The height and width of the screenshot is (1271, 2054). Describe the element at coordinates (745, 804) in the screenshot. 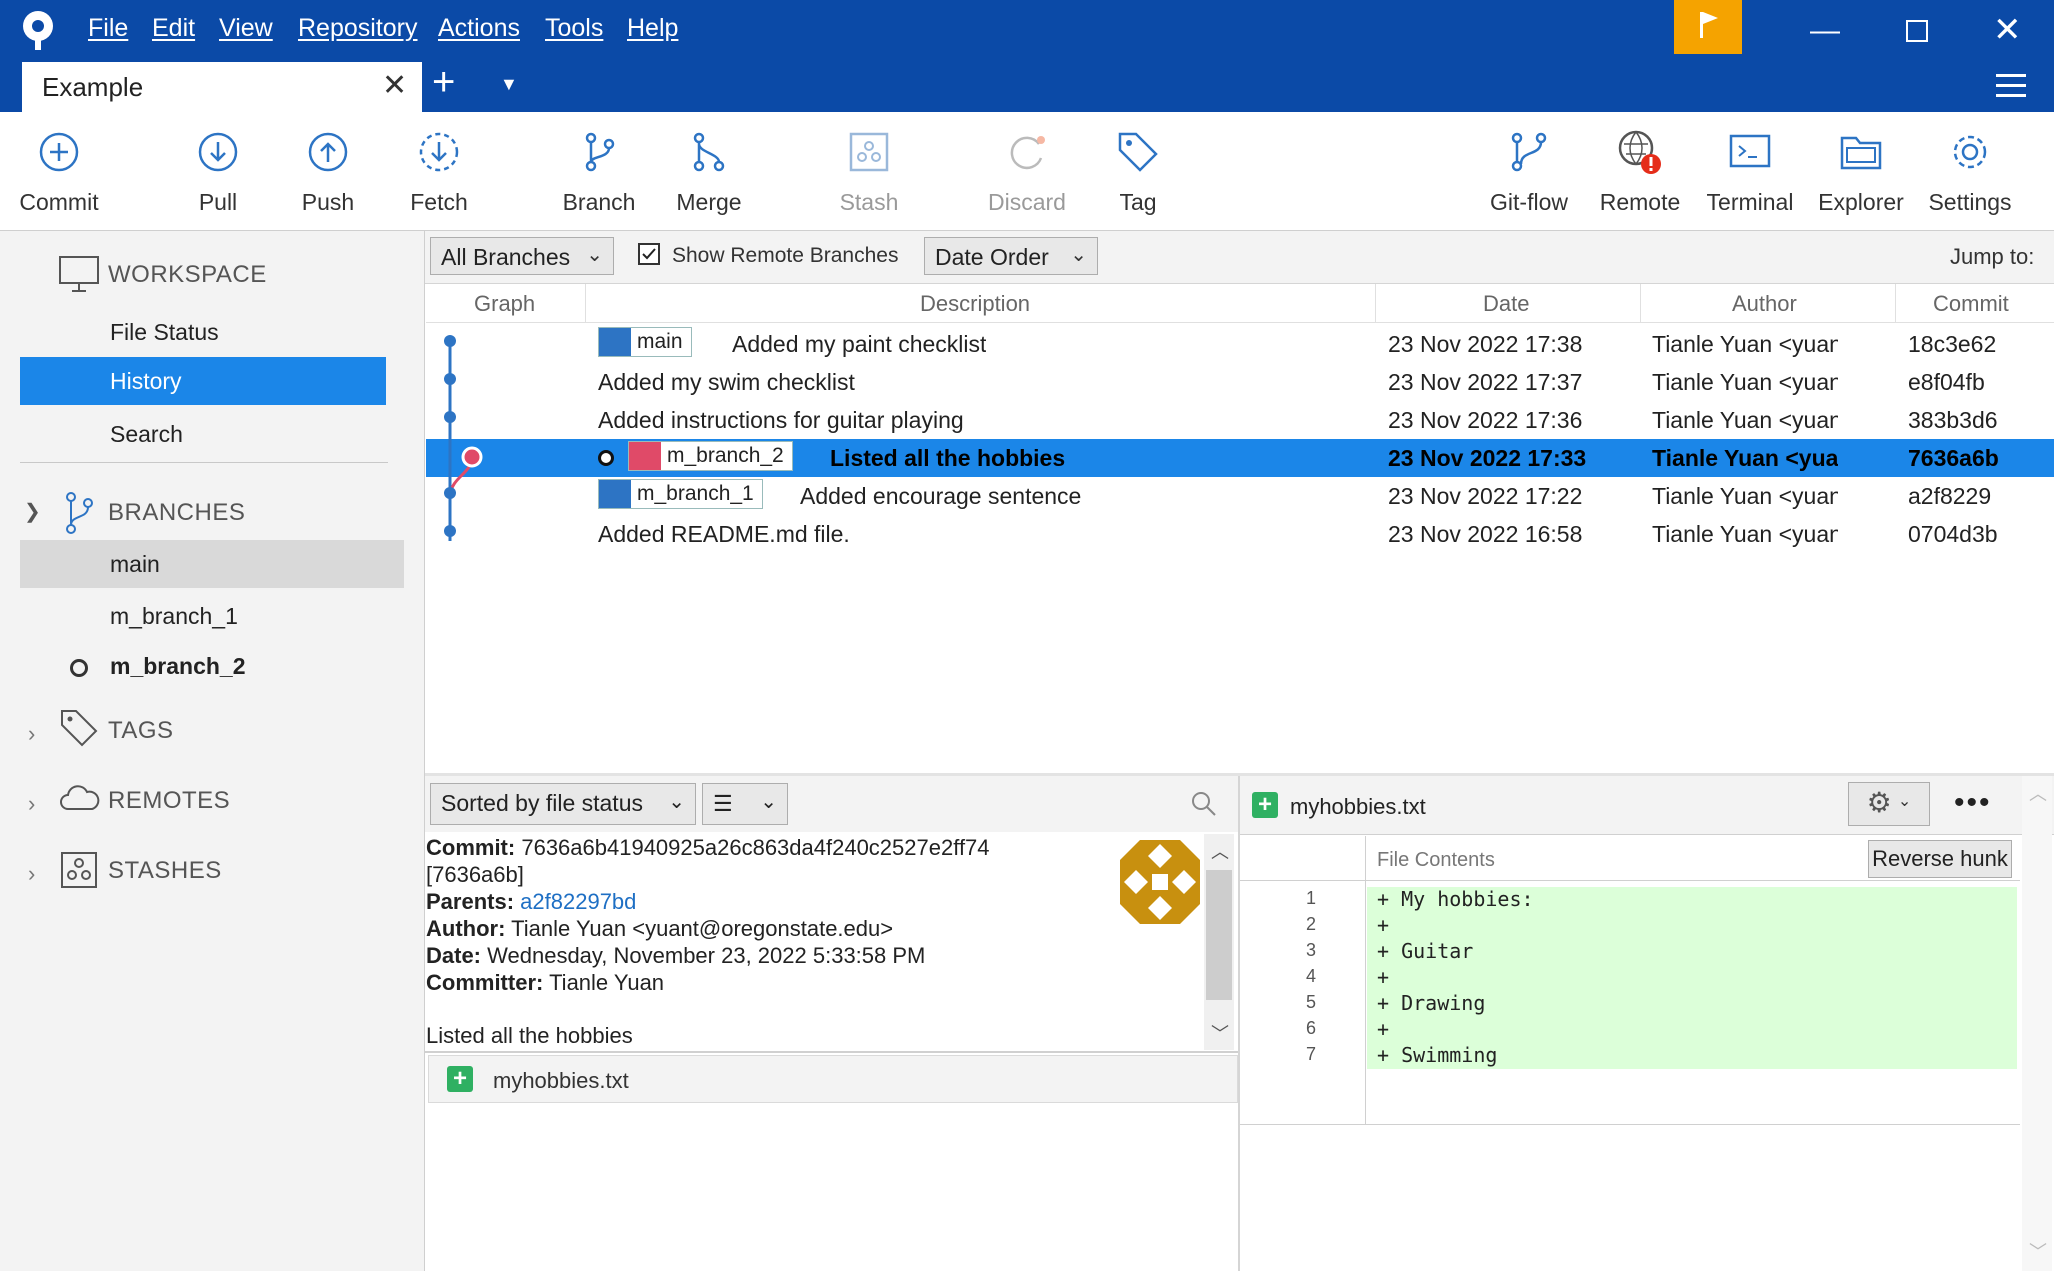

I see `view-mode-dropdown: ☰ ⌄` at that location.